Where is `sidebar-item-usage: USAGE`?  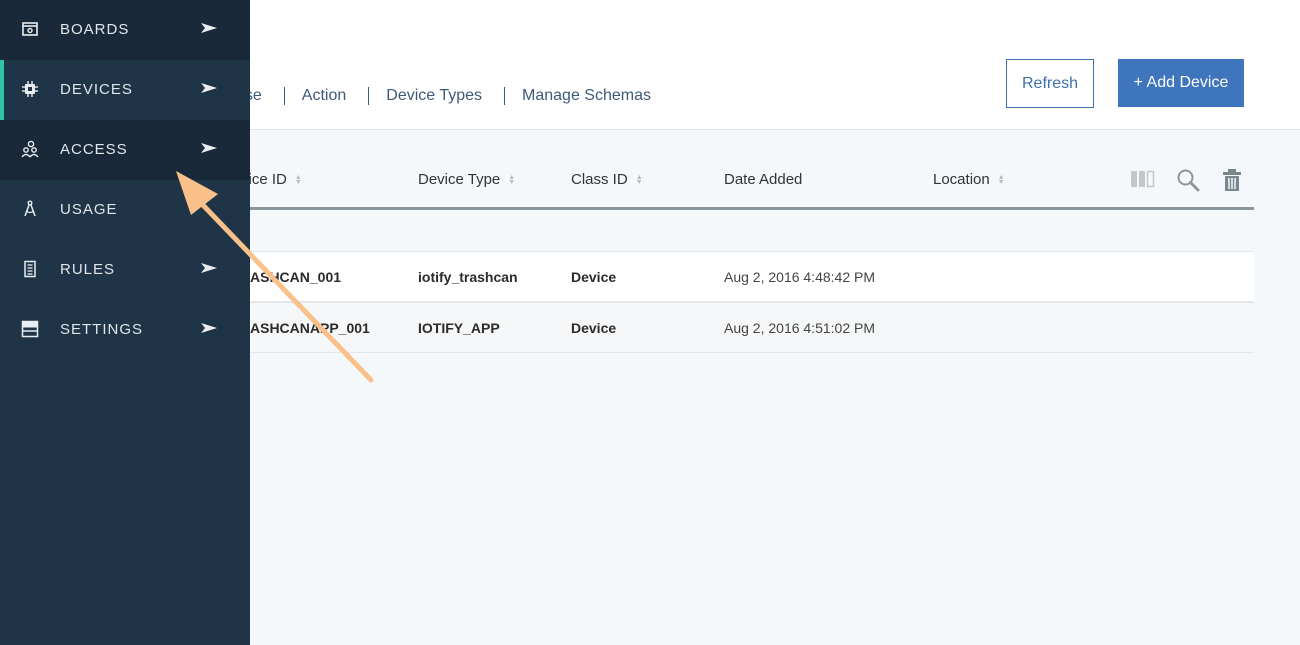 sidebar-item-usage: USAGE is located at coordinates (125, 210).